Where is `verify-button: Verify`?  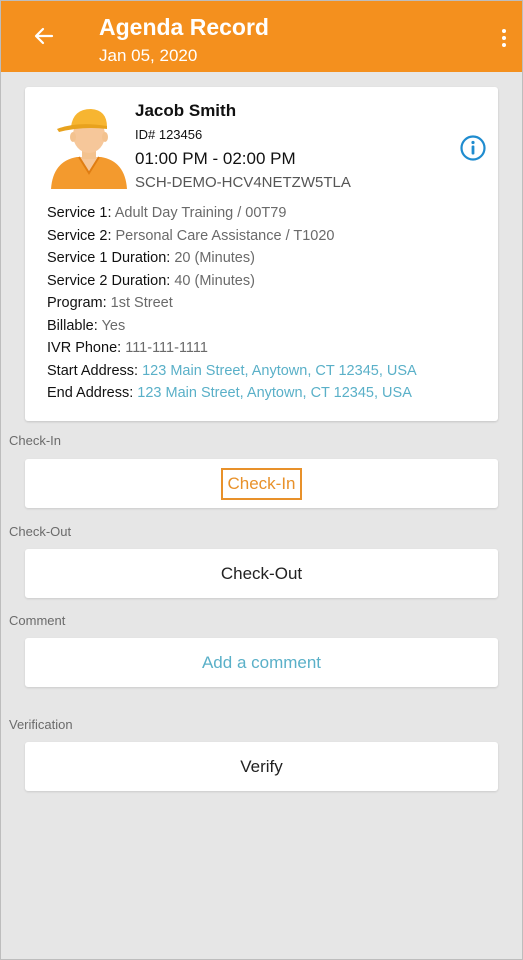
verify-button: Verify is located at coordinates (261, 766).